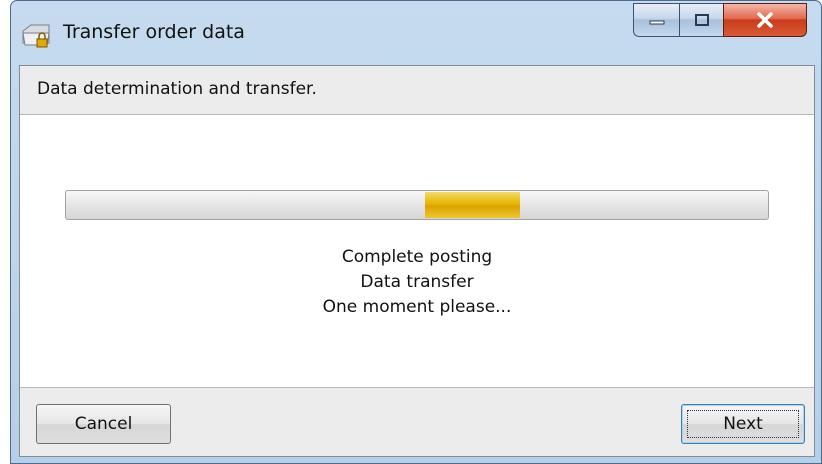 The width and height of the screenshot is (822, 464). What do you see at coordinates (417, 90) in the screenshot?
I see `header-strip: Data determination and transfer.` at bounding box center [417, 90].